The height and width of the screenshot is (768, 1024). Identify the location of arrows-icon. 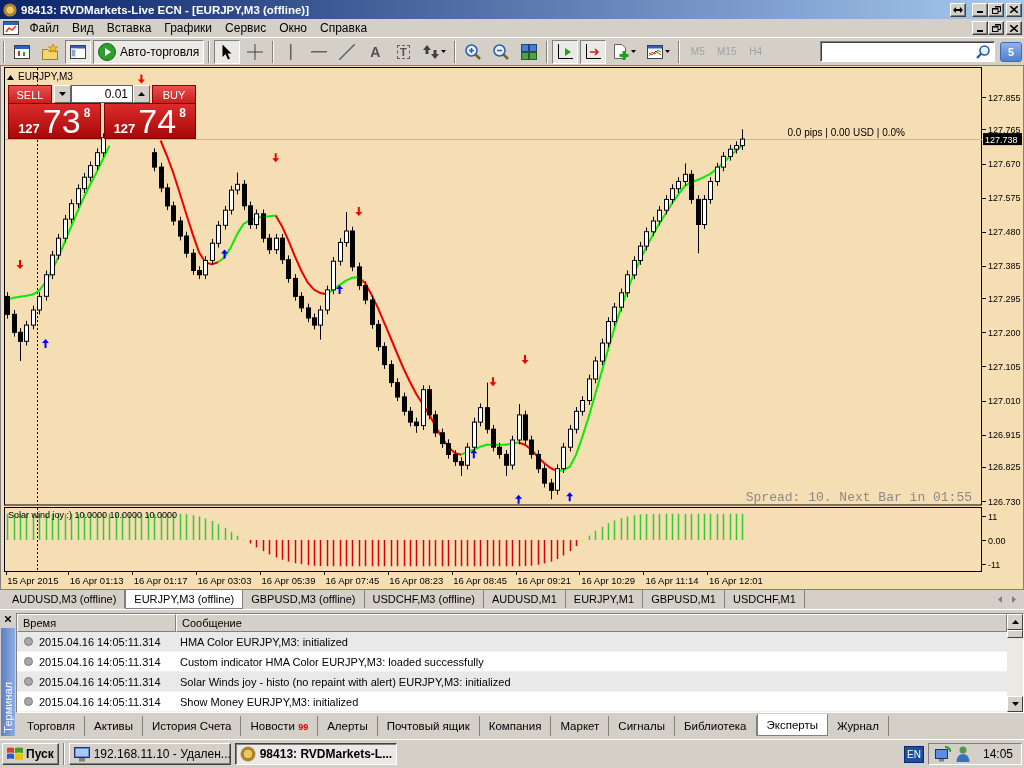
(430, 51).